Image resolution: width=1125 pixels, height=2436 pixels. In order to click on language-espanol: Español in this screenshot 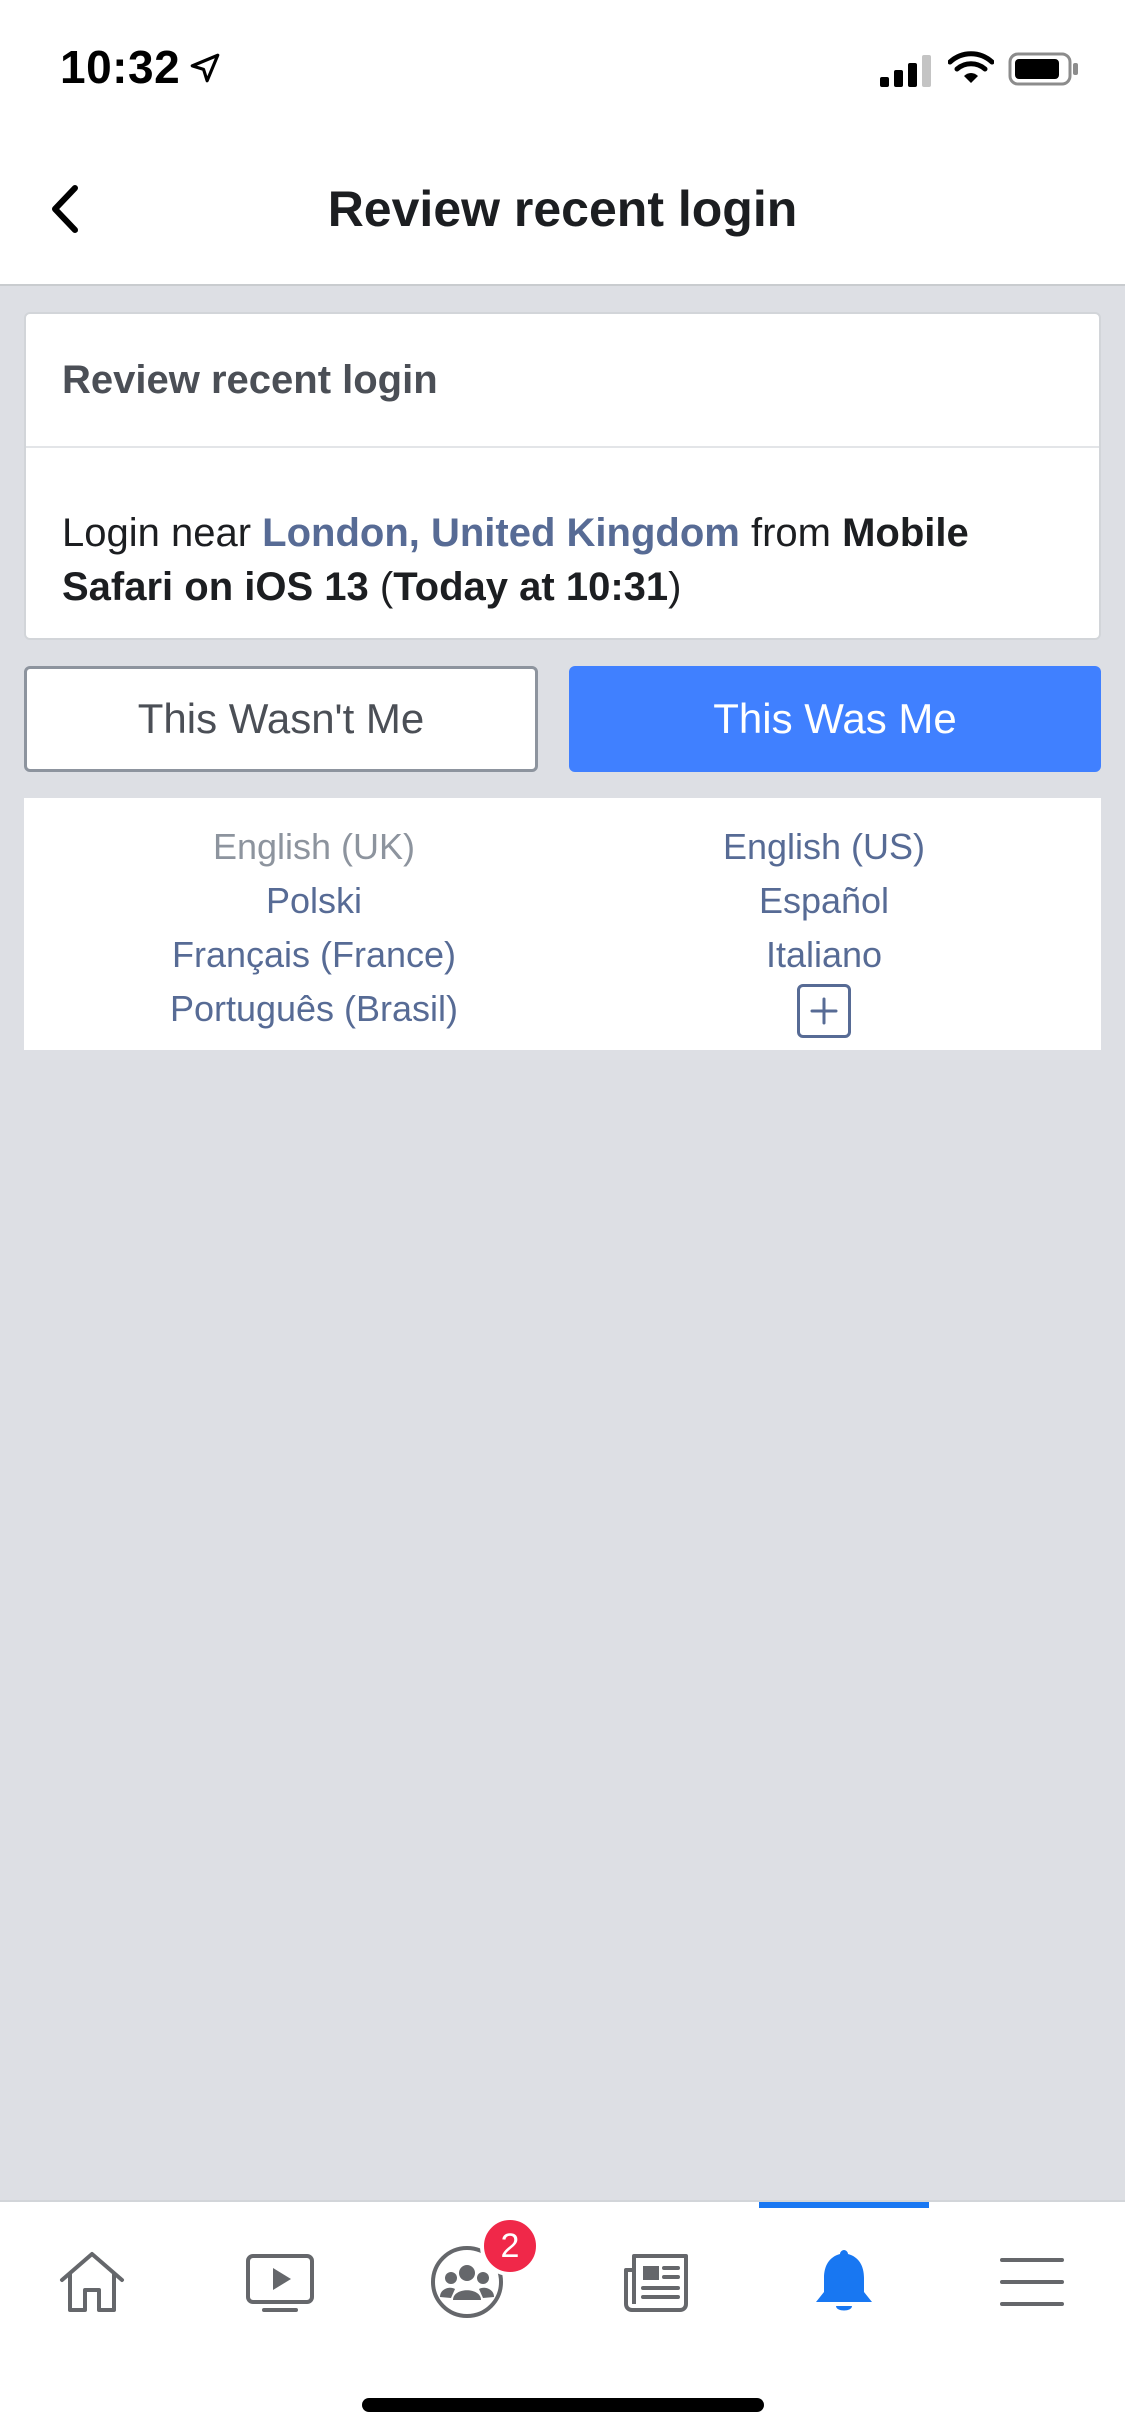, I will do `click(824, 901)`.